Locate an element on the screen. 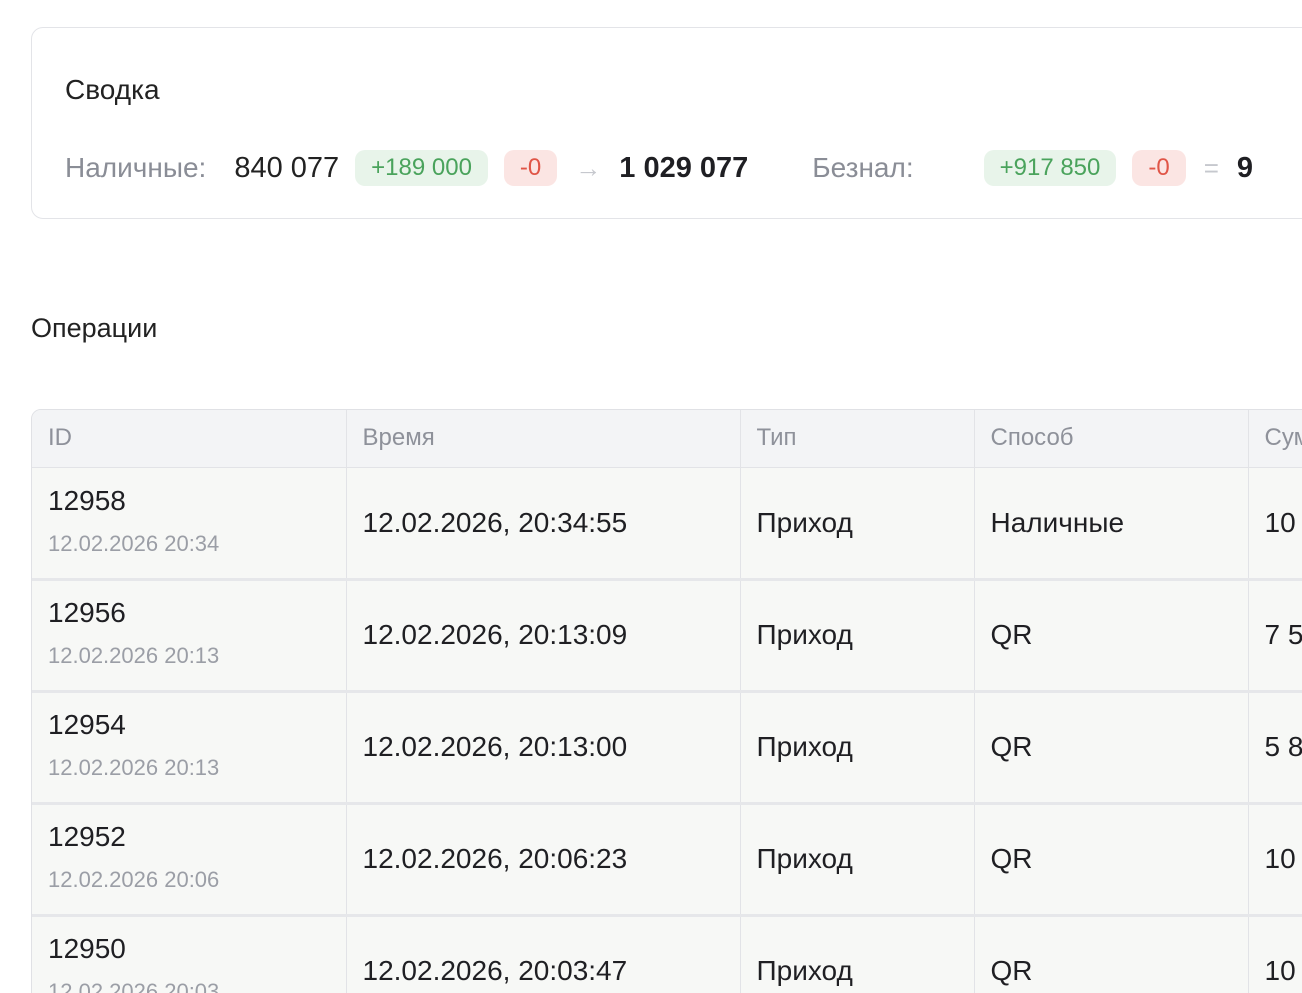 Image resolution: width=1302 pixels, height=993 pixels. cell-id: 12952 12.02.2026 20:06 is located at coordinates (189, 860).